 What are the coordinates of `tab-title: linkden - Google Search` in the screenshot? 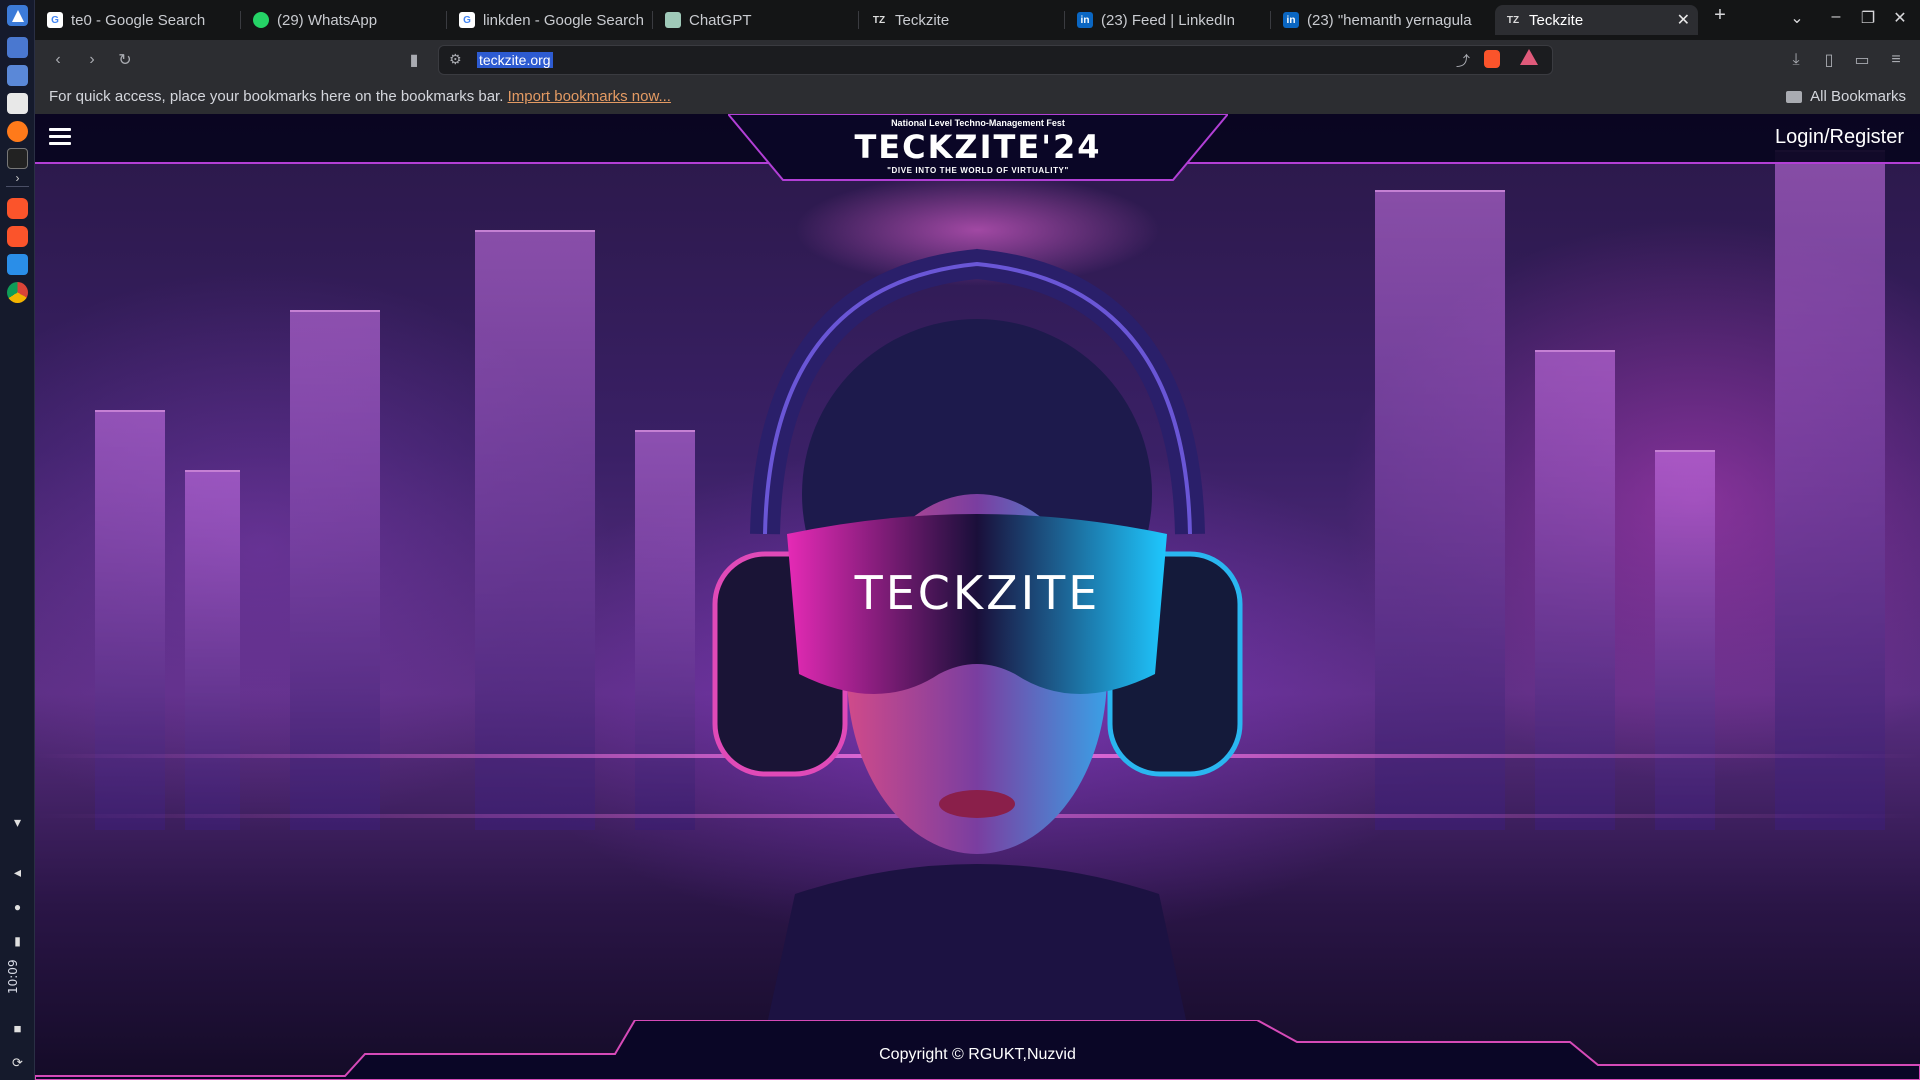 It's located at (563, 20).